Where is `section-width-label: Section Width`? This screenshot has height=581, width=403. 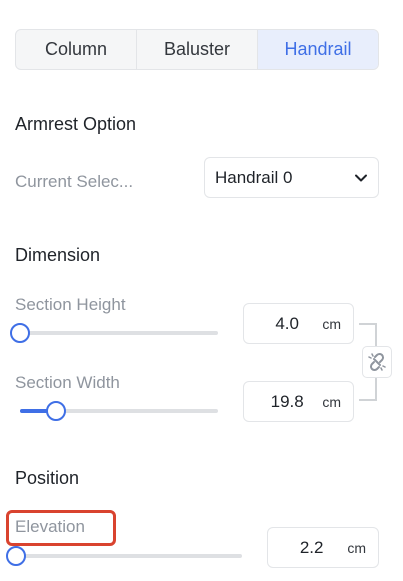
section-width-label: Section Width is located at coordinates (67, 382).